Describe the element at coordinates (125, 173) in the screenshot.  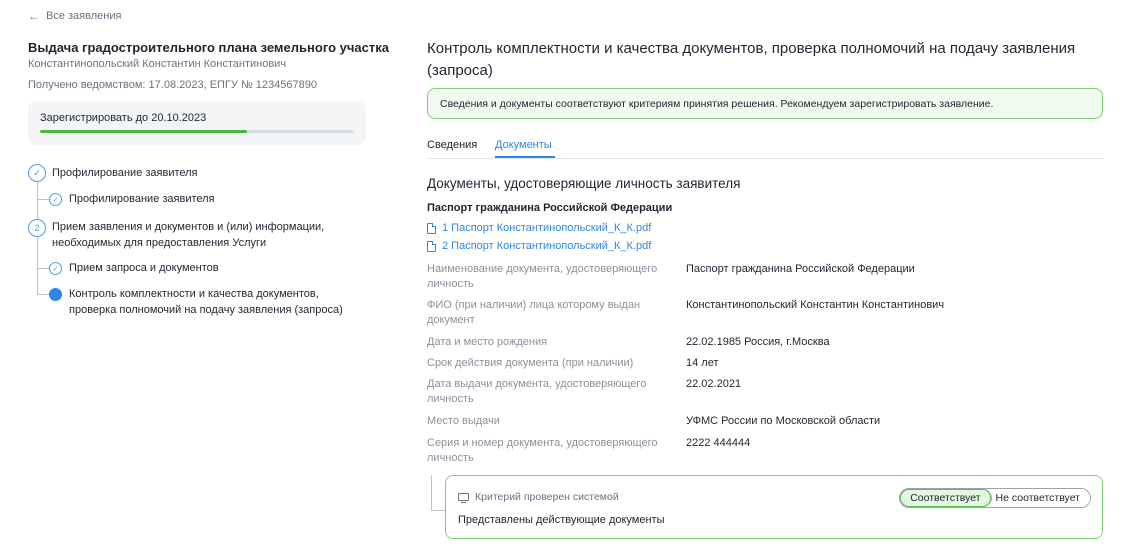
I see `step-label: Профилирование заявителя` at that location.